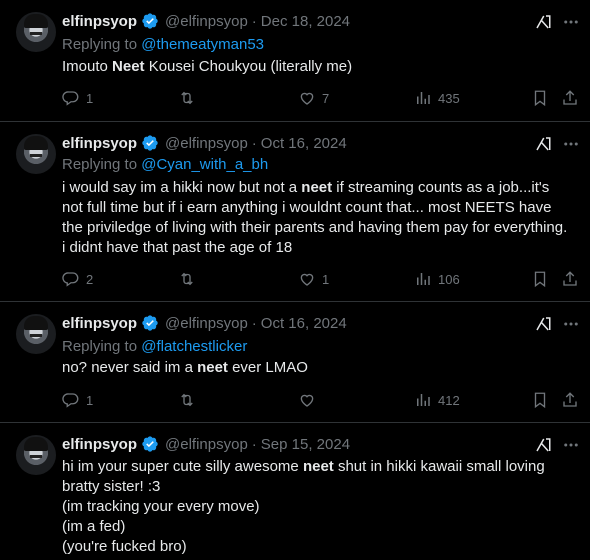  Describe the element at coordinates (317, 368) in the screenshot. I see `tweet-text: no? never said im a neet ever LMAO` at that location.